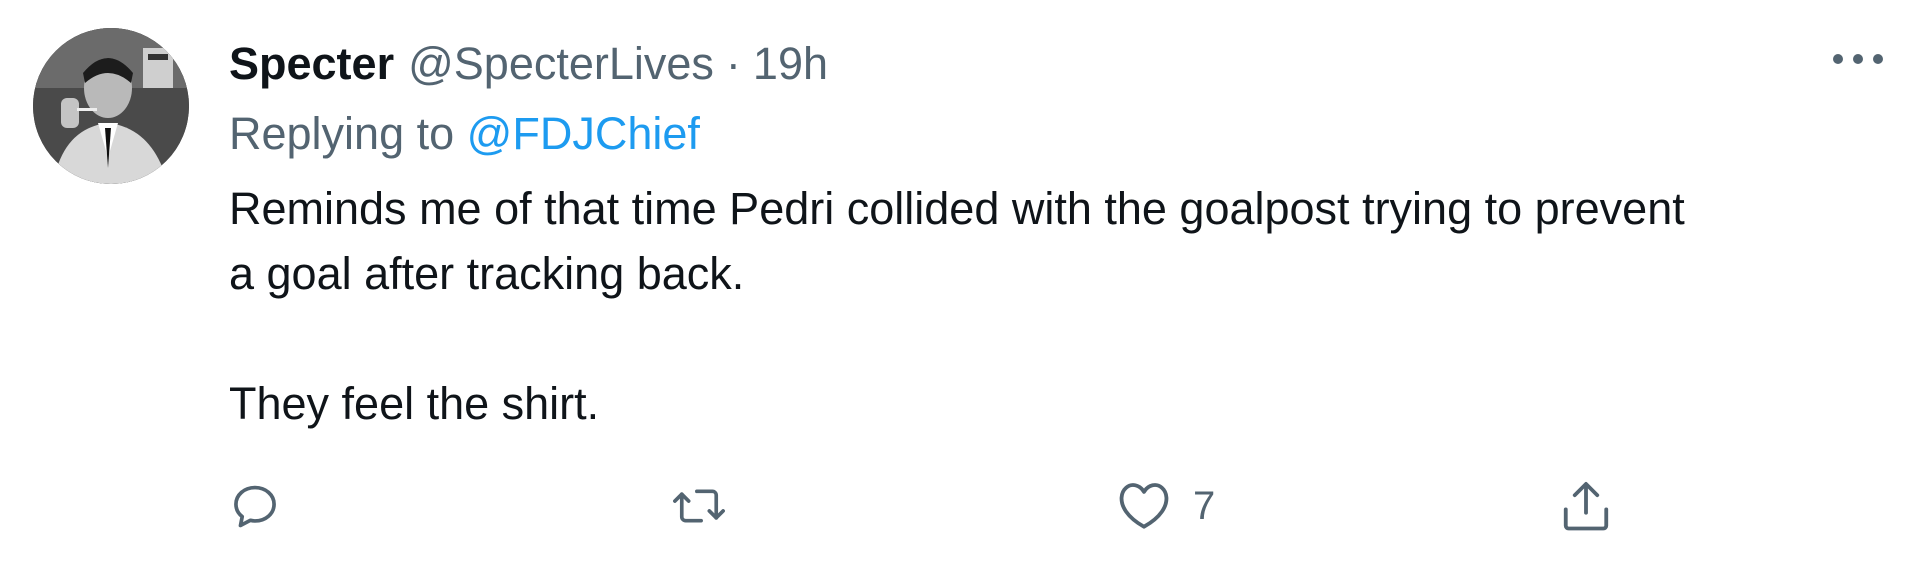  I want to click on more-button, so click(1858, 59).